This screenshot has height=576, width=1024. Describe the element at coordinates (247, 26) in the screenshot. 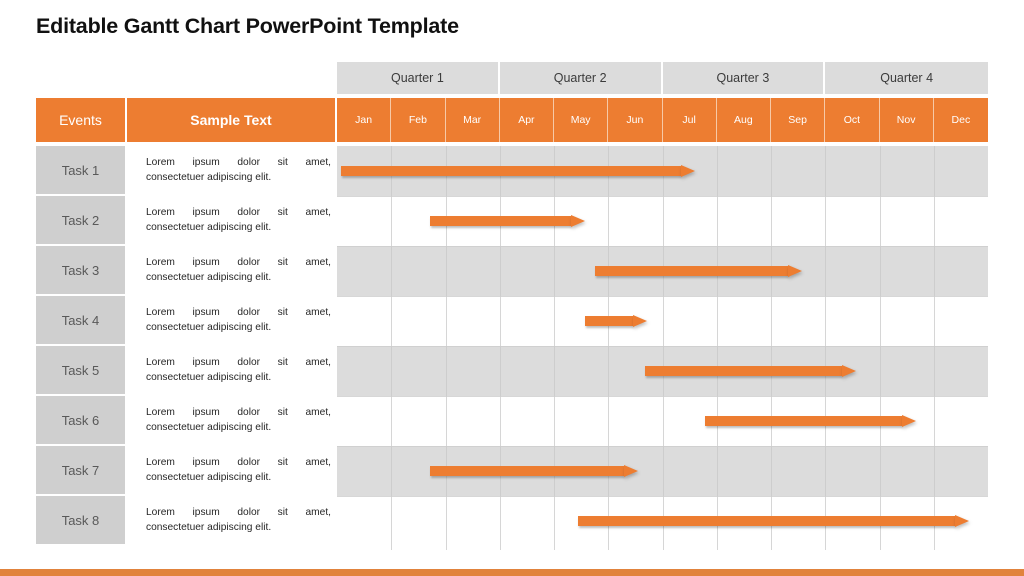

I see `page-title: Editable Gantt Chart PowerPoint Template` at that location.